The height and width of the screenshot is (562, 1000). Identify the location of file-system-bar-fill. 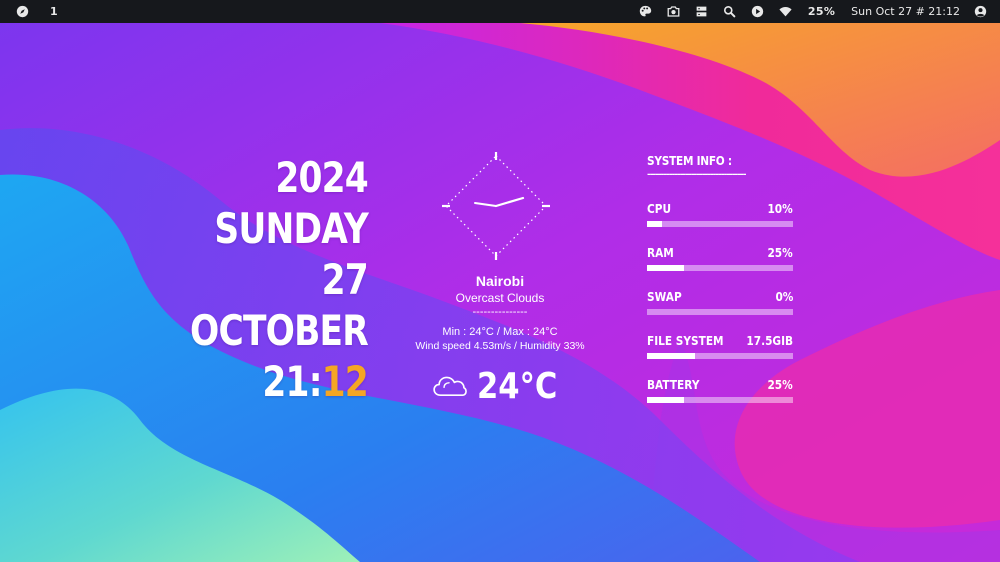
(671, 356).